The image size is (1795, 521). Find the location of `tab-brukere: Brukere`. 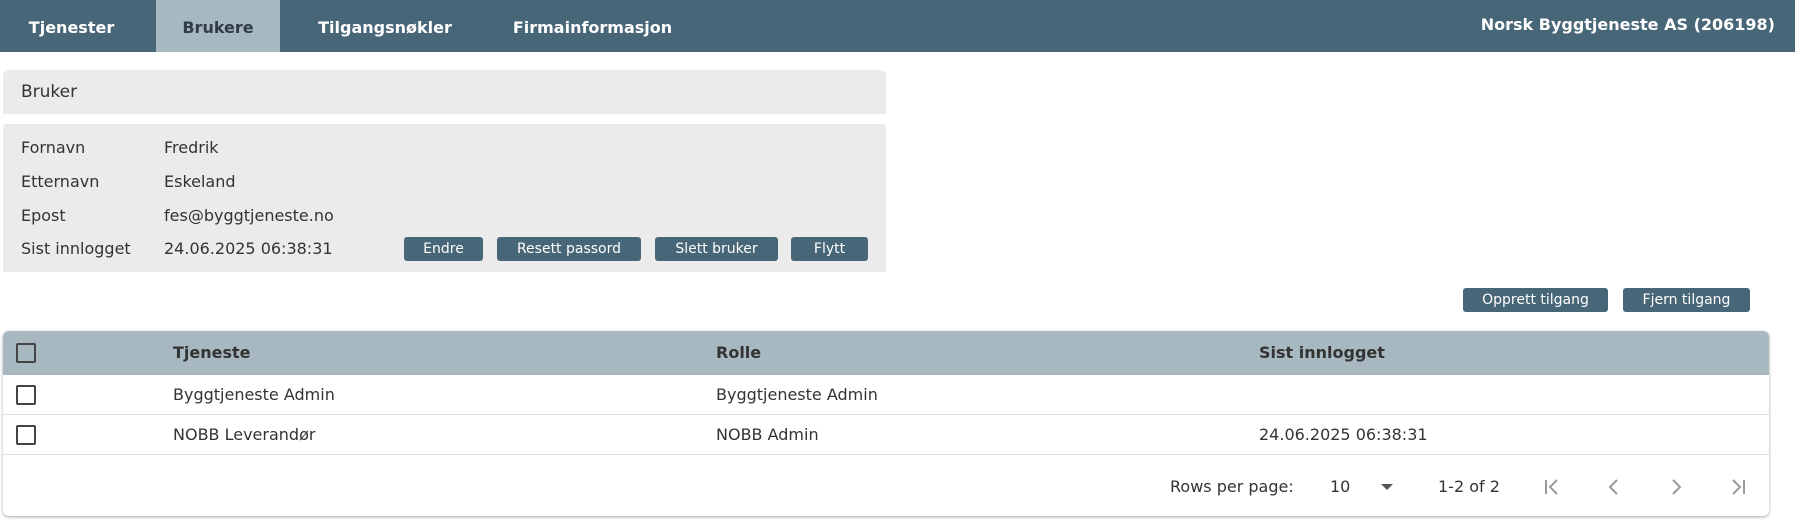

tab-brukere: Brukere is located at coordinates (218, 26).